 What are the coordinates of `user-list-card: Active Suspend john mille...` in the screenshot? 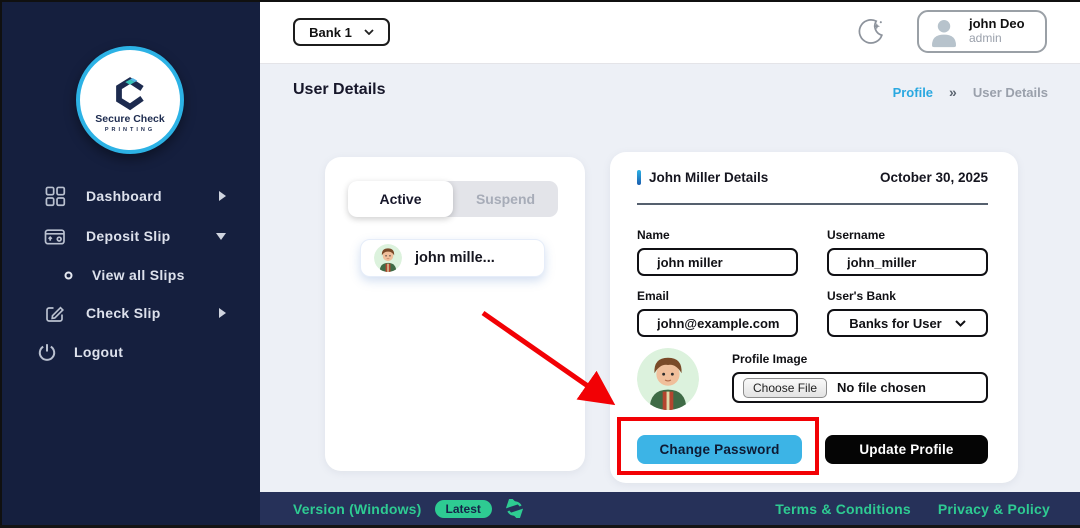 It's located at (455, 314).